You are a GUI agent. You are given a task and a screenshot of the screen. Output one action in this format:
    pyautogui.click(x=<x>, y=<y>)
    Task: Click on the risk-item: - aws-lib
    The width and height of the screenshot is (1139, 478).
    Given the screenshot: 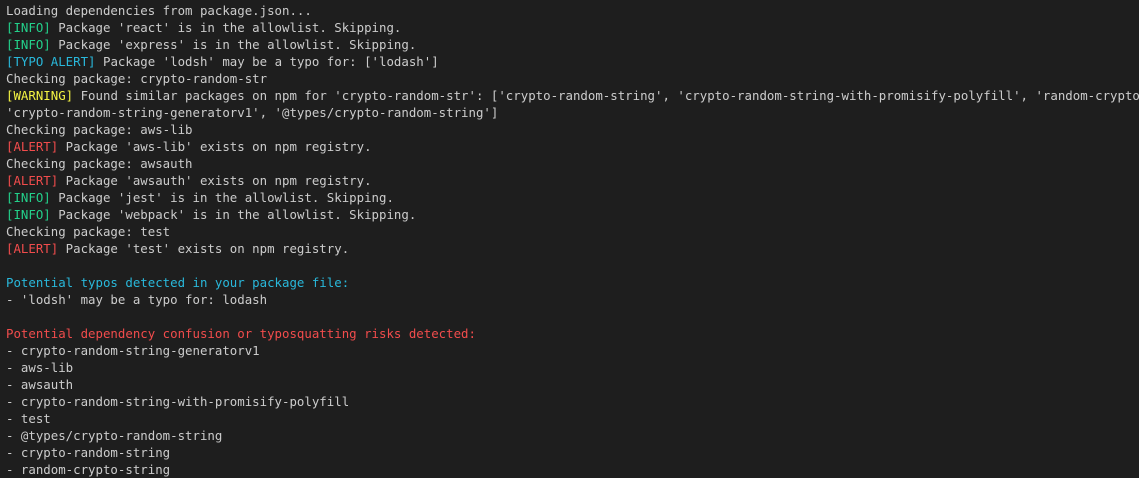 What is the action you would take?
    pyautogui.click(x=40, y=367)
    